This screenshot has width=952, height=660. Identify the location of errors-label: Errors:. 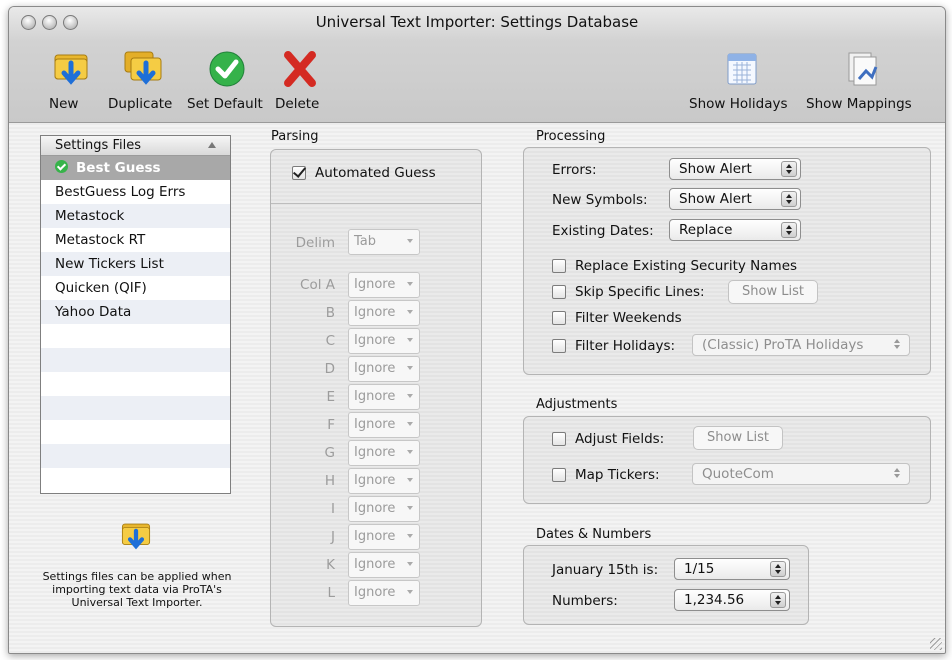
(574, 170).